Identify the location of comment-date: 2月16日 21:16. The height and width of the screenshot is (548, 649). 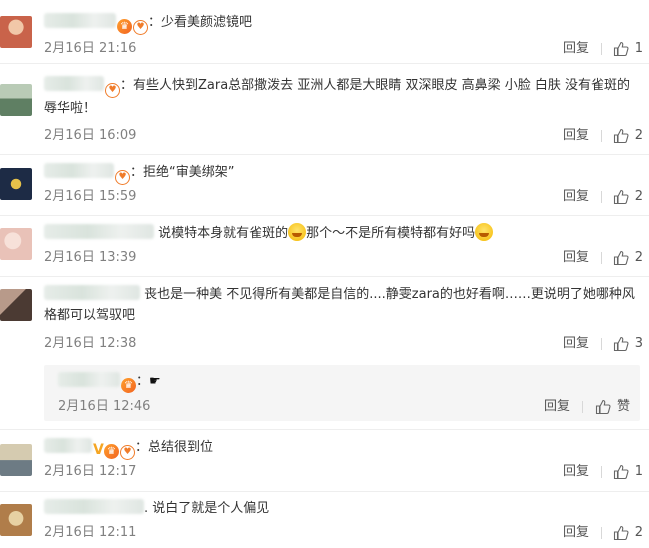
(90, 48).